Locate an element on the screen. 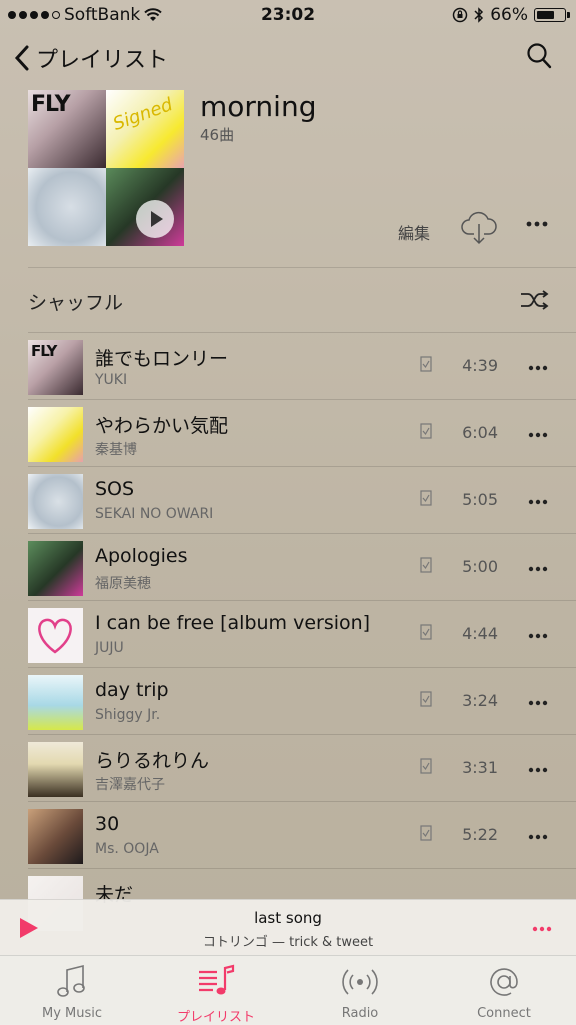 The width and height of the screenshot is (576, 1025). now-playing-title: last song is located at coordinates (288, 918).